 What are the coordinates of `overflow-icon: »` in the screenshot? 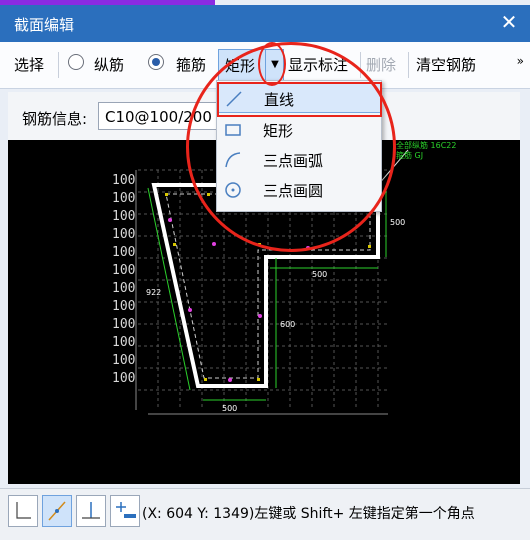 It's located at (520, 61).